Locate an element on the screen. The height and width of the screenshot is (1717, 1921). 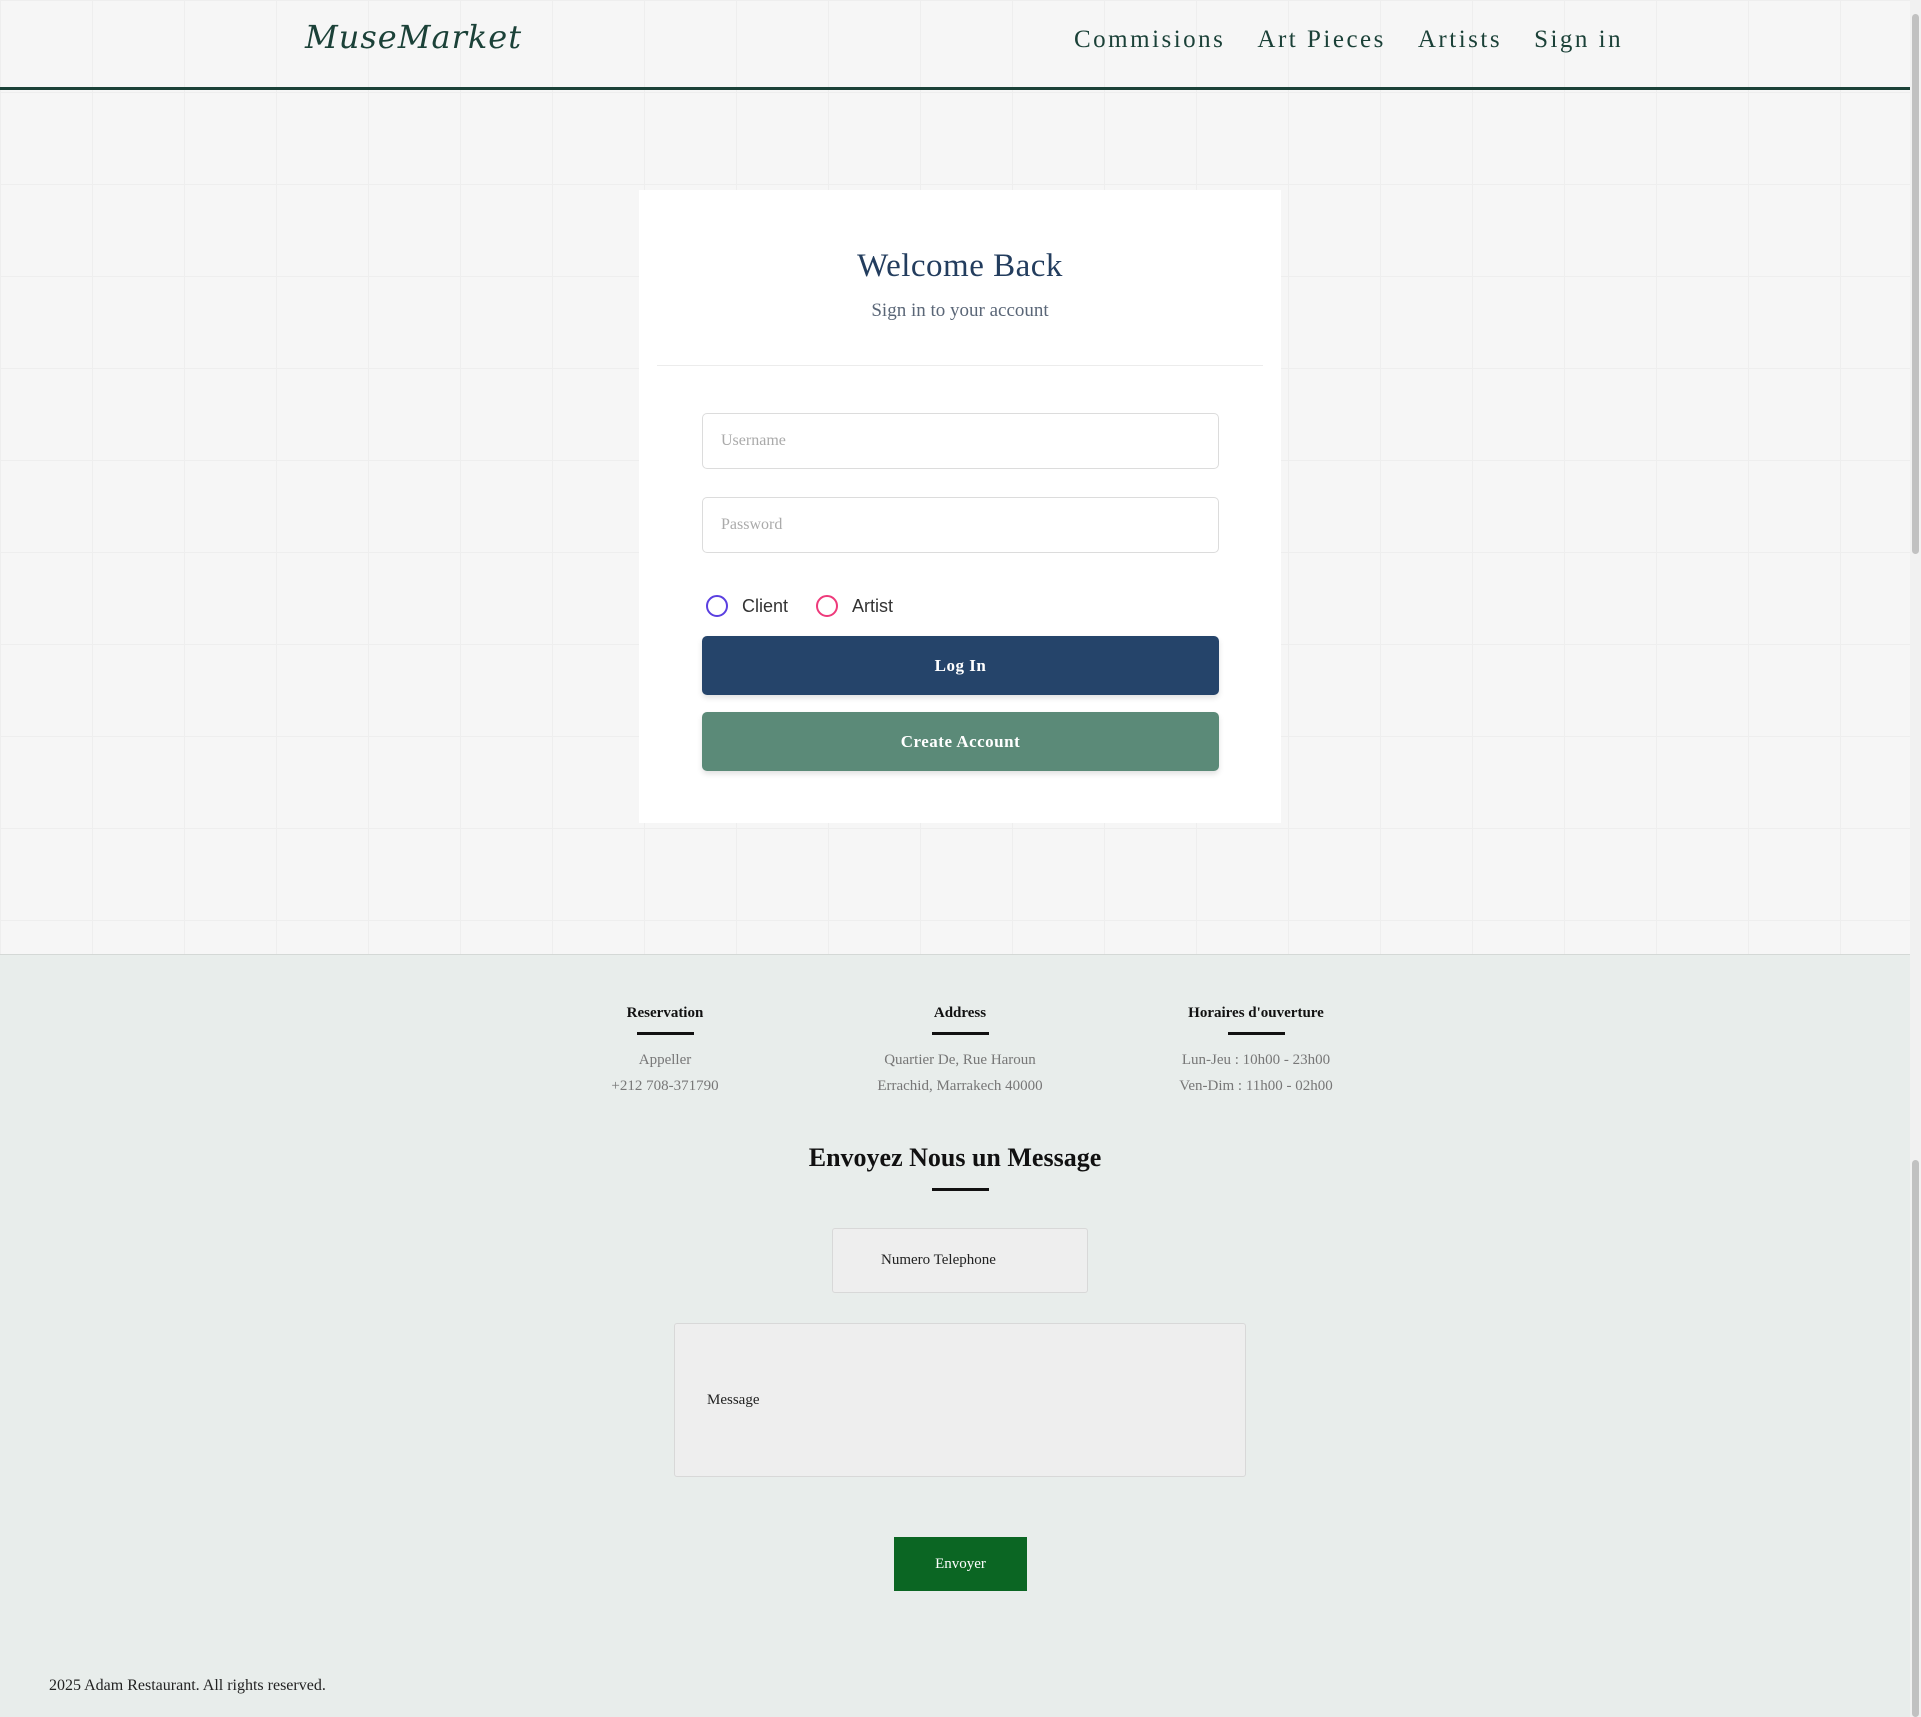
nav-commisions: Commisions is located at coordinates (1149, 40).